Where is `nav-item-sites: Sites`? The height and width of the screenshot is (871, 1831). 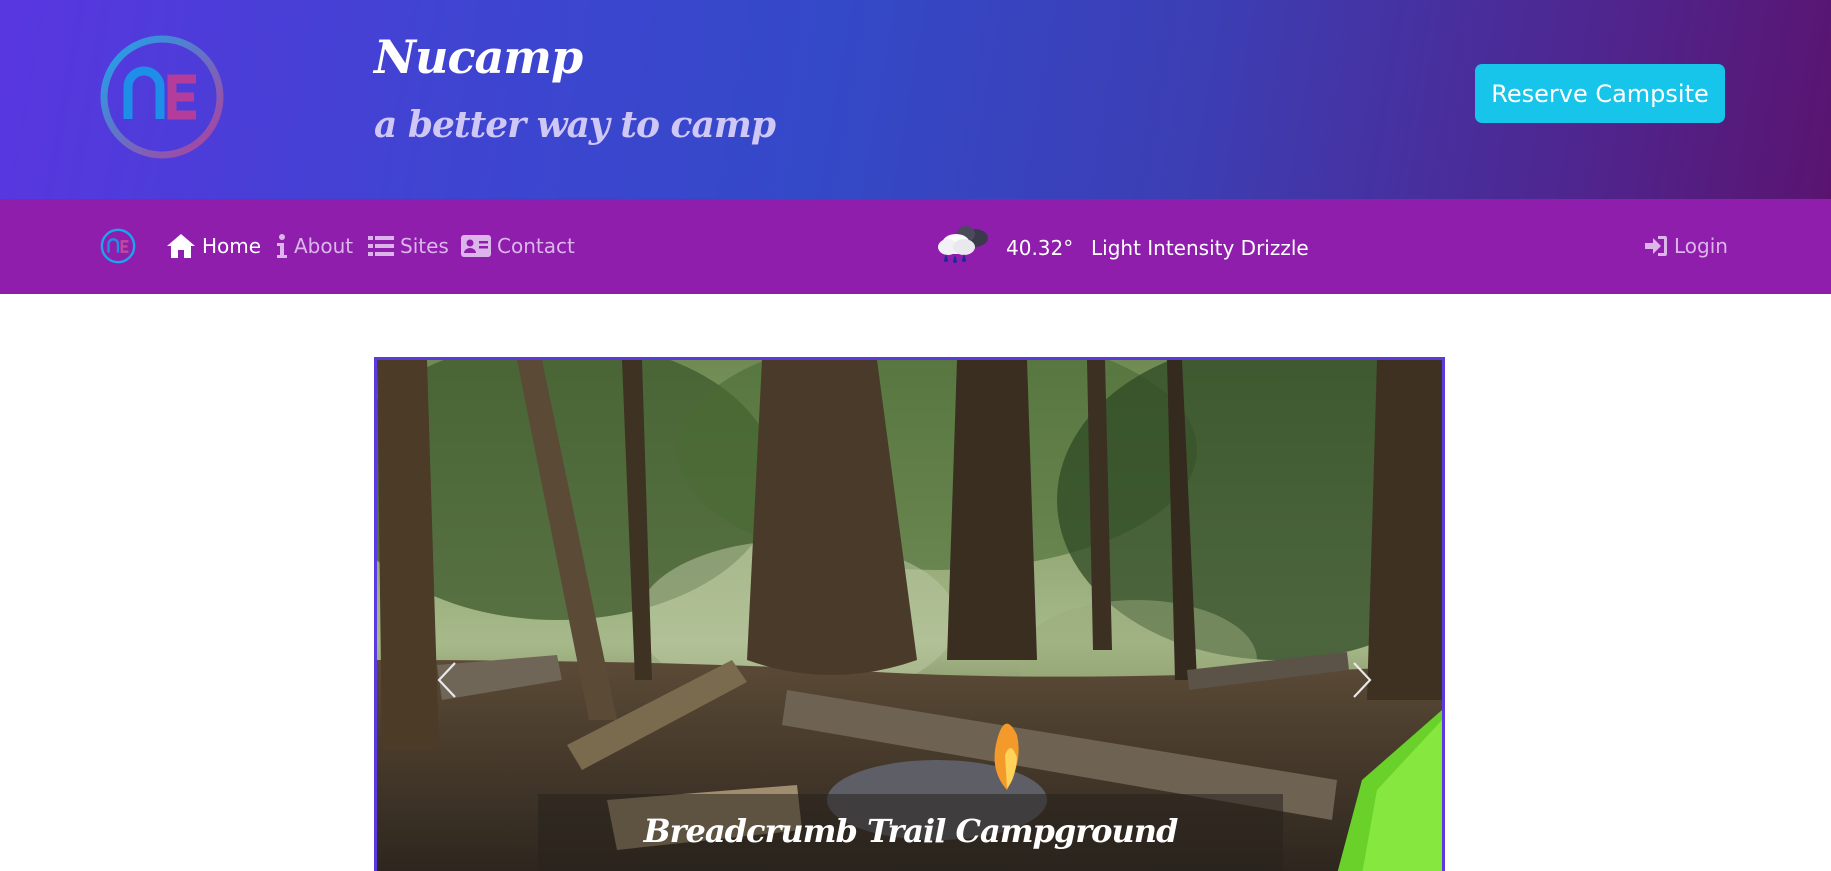
nav-item-sites: Sites is located at coordinates (408, 246).